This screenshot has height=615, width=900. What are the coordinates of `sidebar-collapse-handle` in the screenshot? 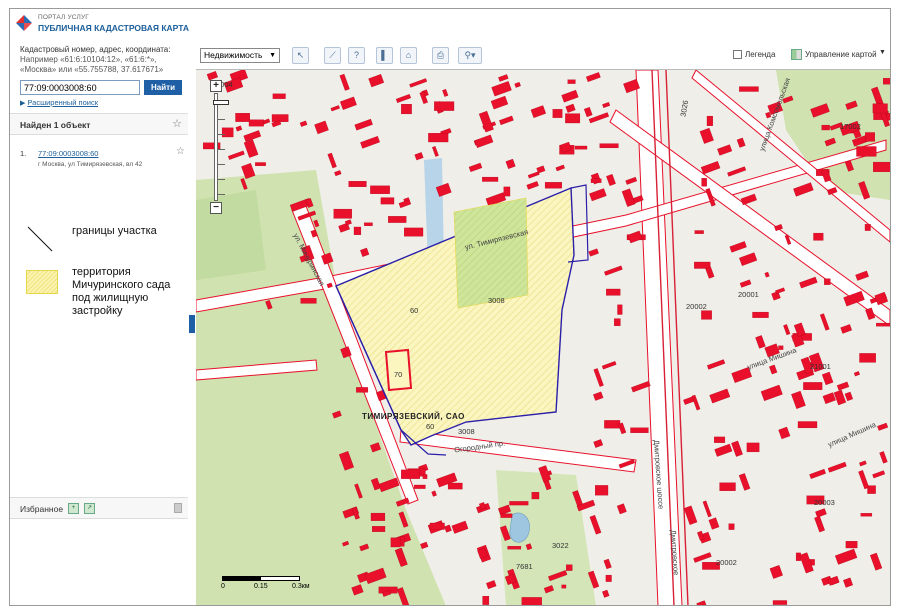 It's located at (192, 324).